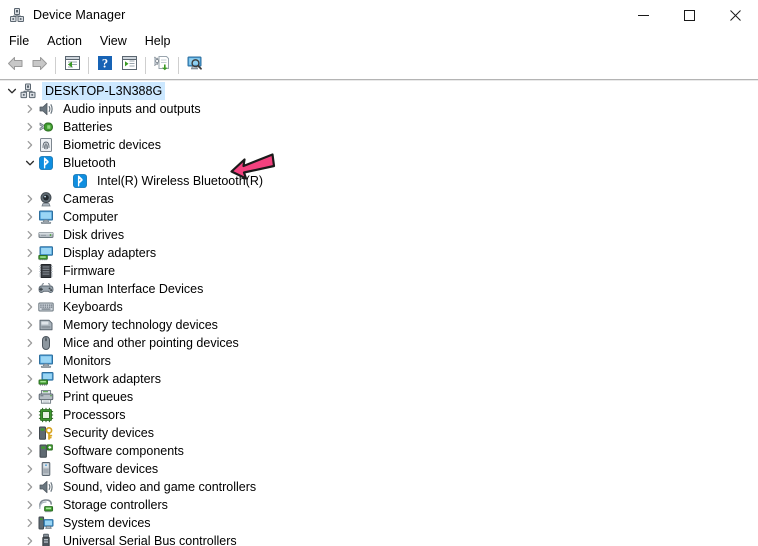 The image size is (758, 546). I want to click on tree-item: Computer, so click(379, 217).